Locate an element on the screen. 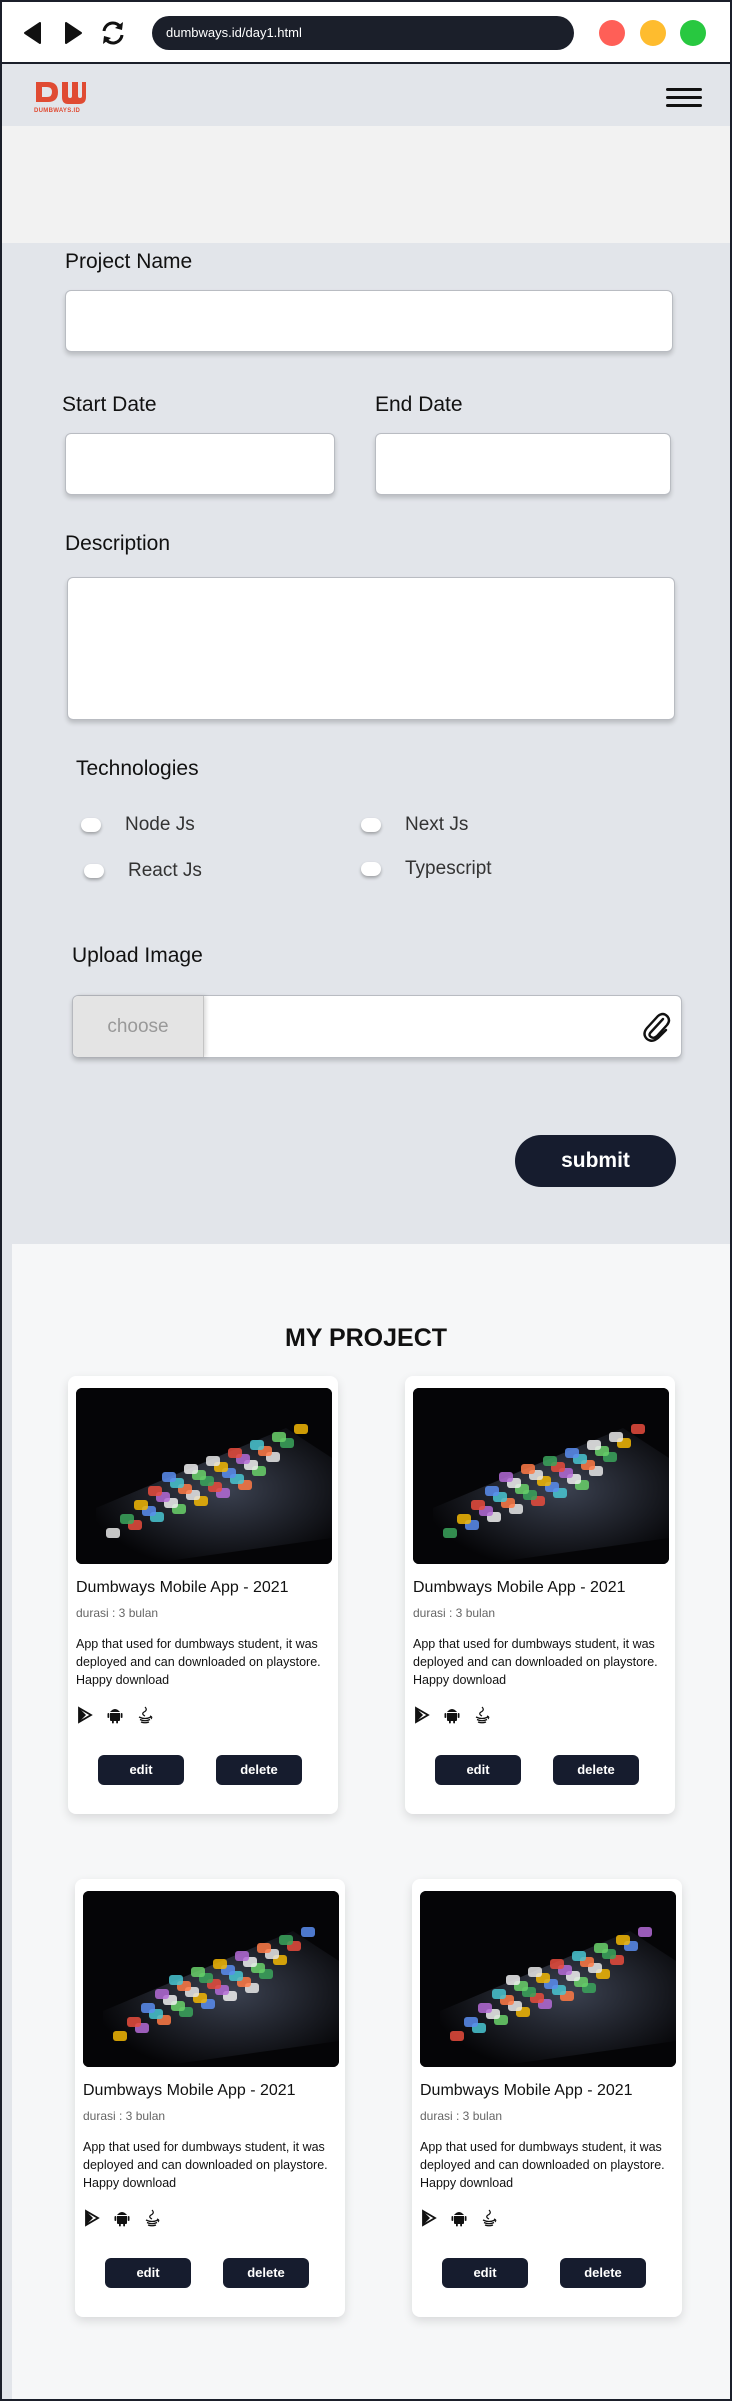 This screenshot has width=732, height=2401. start-date-label: Start Date is located at coordinates (109, 404).